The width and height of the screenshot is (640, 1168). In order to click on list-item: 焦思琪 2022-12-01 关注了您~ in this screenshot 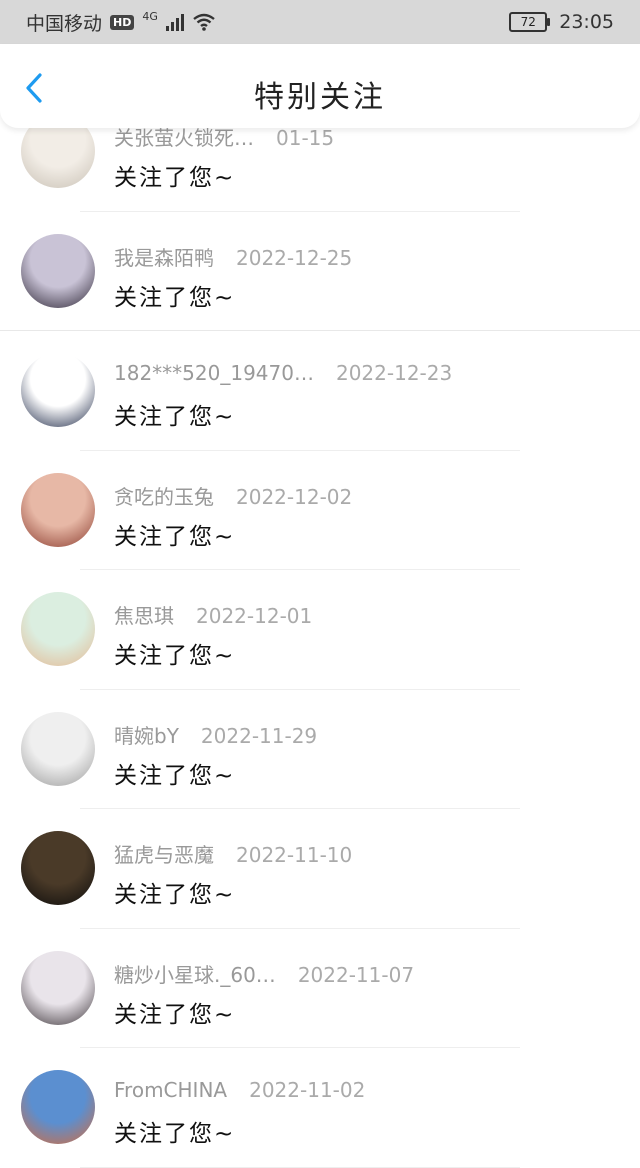, I will do `click(320, 630)`.